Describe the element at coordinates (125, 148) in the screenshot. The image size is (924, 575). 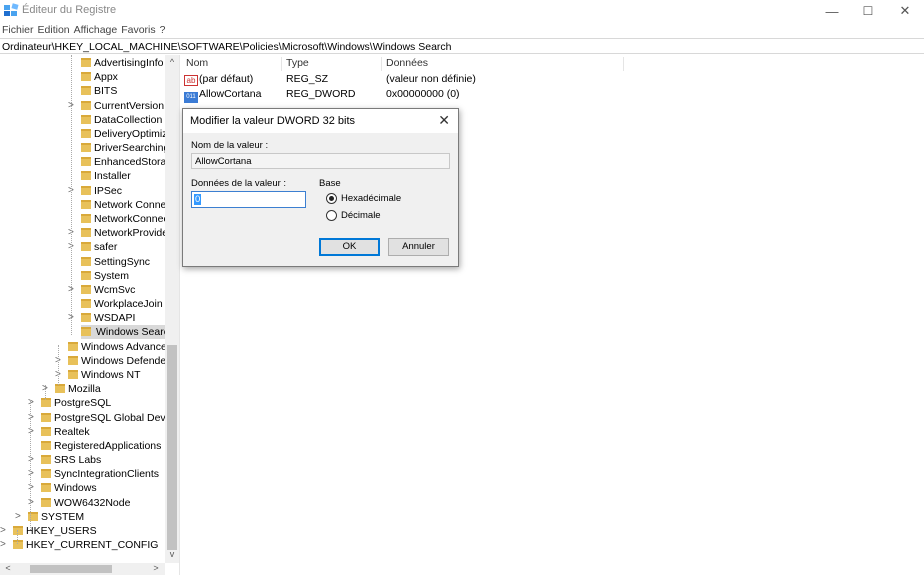
I see `tree-item: DriverSearching` at that location.